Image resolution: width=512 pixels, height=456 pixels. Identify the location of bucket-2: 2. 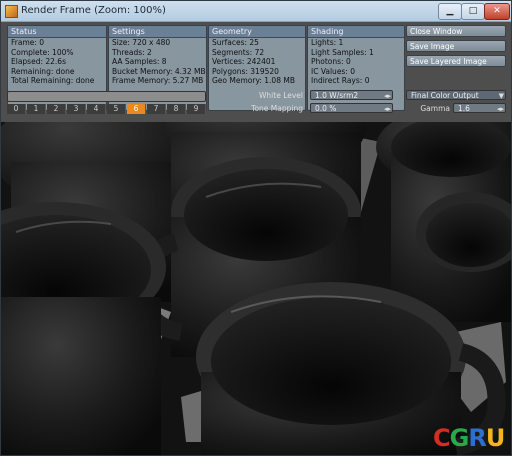
(56, 109).